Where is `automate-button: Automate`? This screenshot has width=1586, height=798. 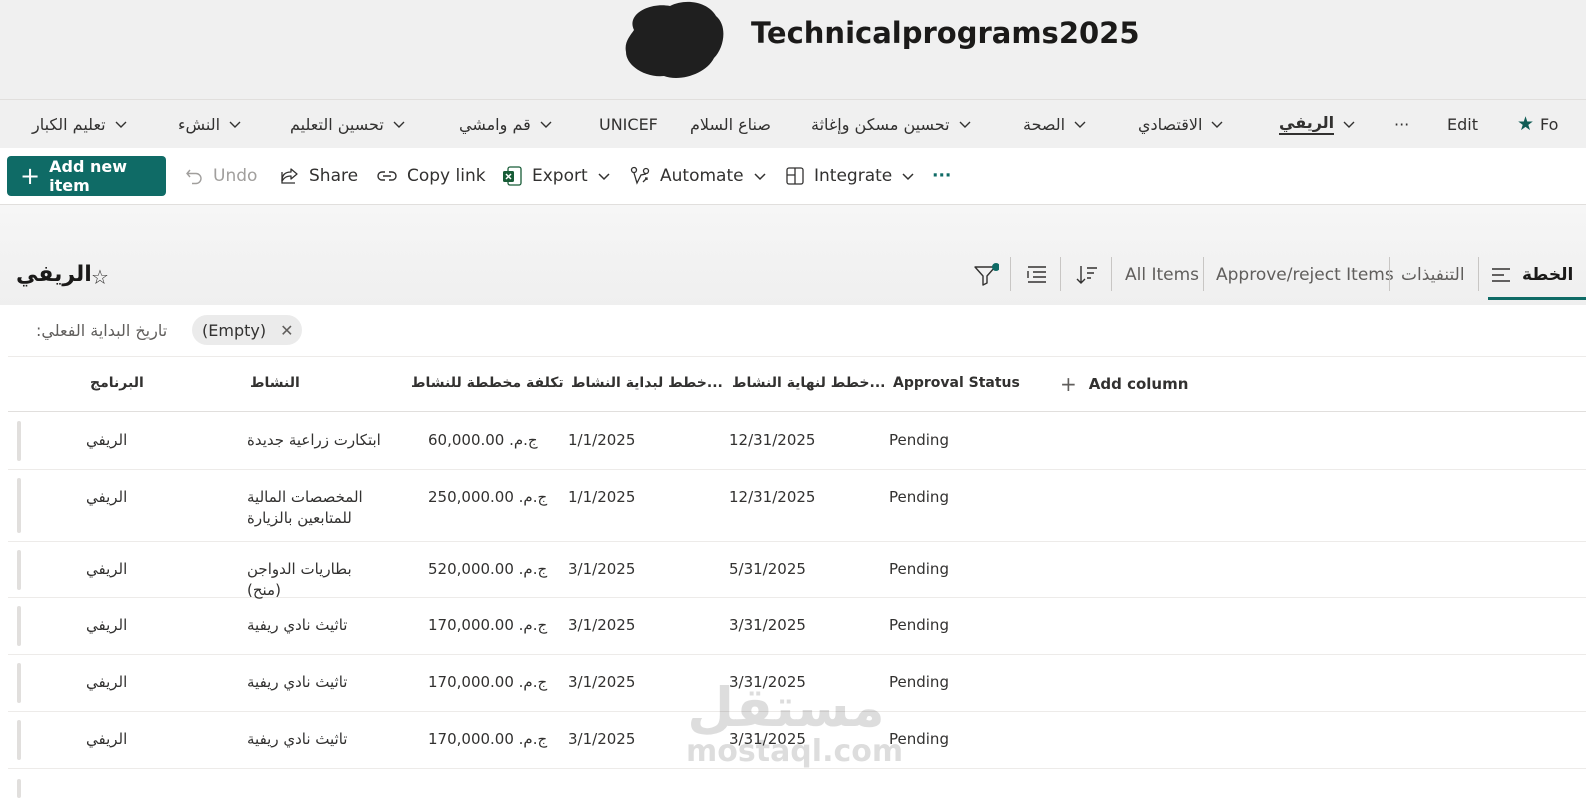 automate-button: Automate is located at coordinates (698, 176).